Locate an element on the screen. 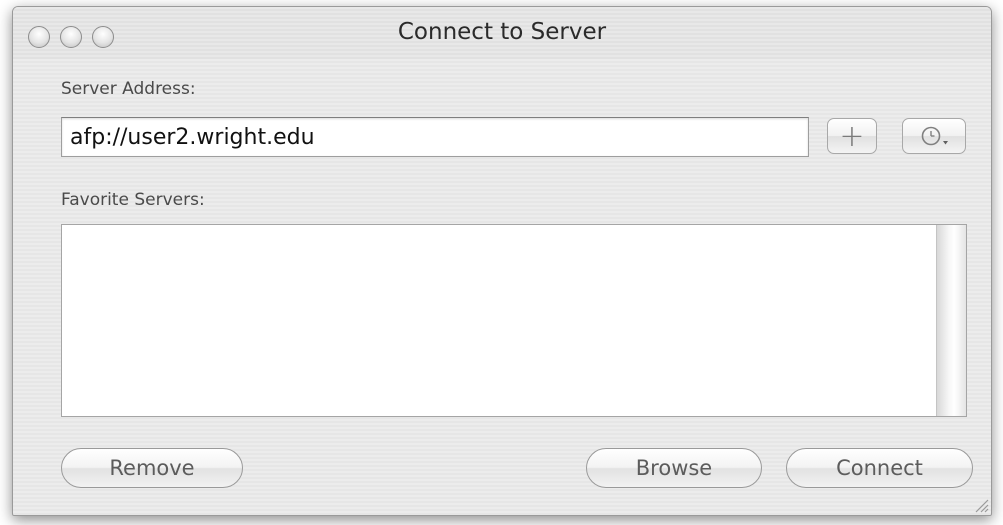 The height and width of the screenshot is (525, 1003). plus-icon: + is located at coordinates (852, 136).